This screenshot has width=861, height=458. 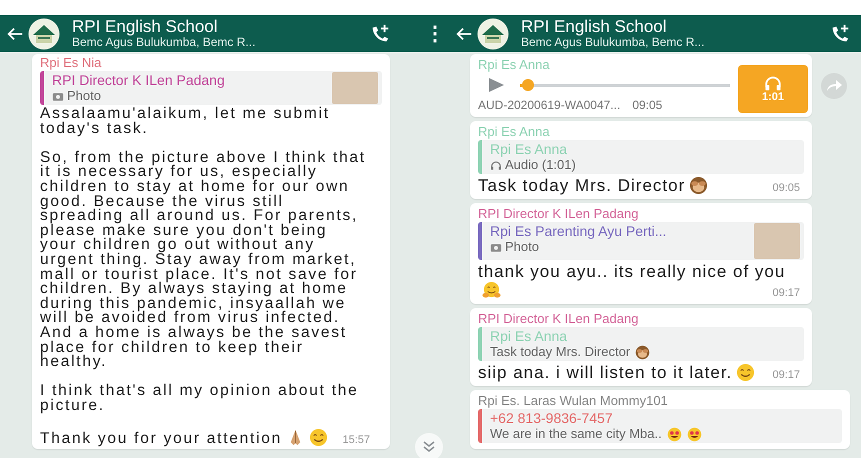 I want to click on message-time: 15:57, so click(x=356, y=440).